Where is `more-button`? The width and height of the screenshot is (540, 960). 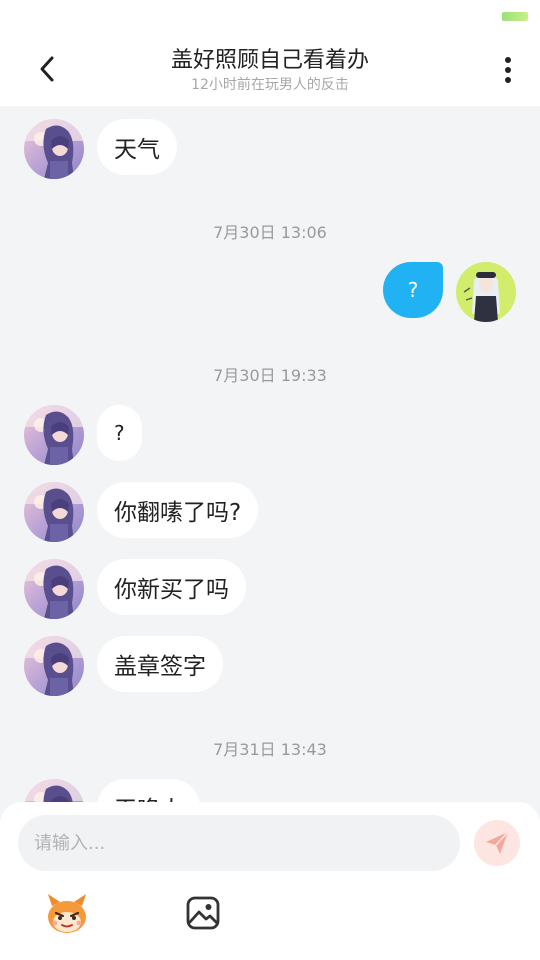 more-button is located at coordinates (508, 70).